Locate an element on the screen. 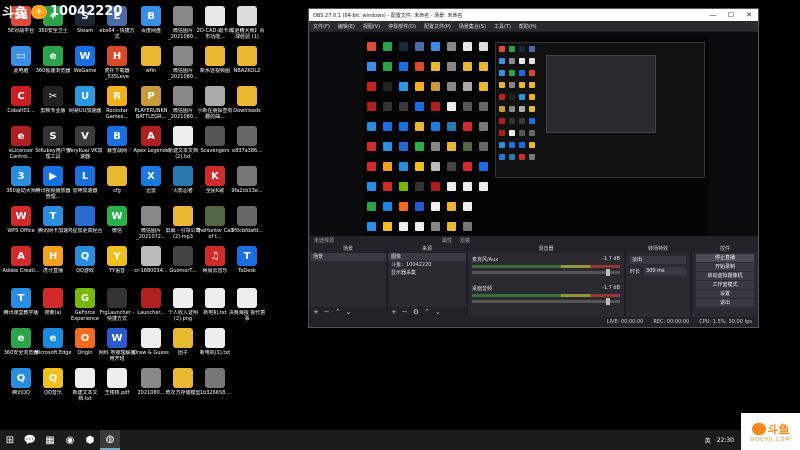 The width and height of the screenshot is (800, 450). desktop-icon: ♫ 网易云音乐 is located at coordinates (215, 267).